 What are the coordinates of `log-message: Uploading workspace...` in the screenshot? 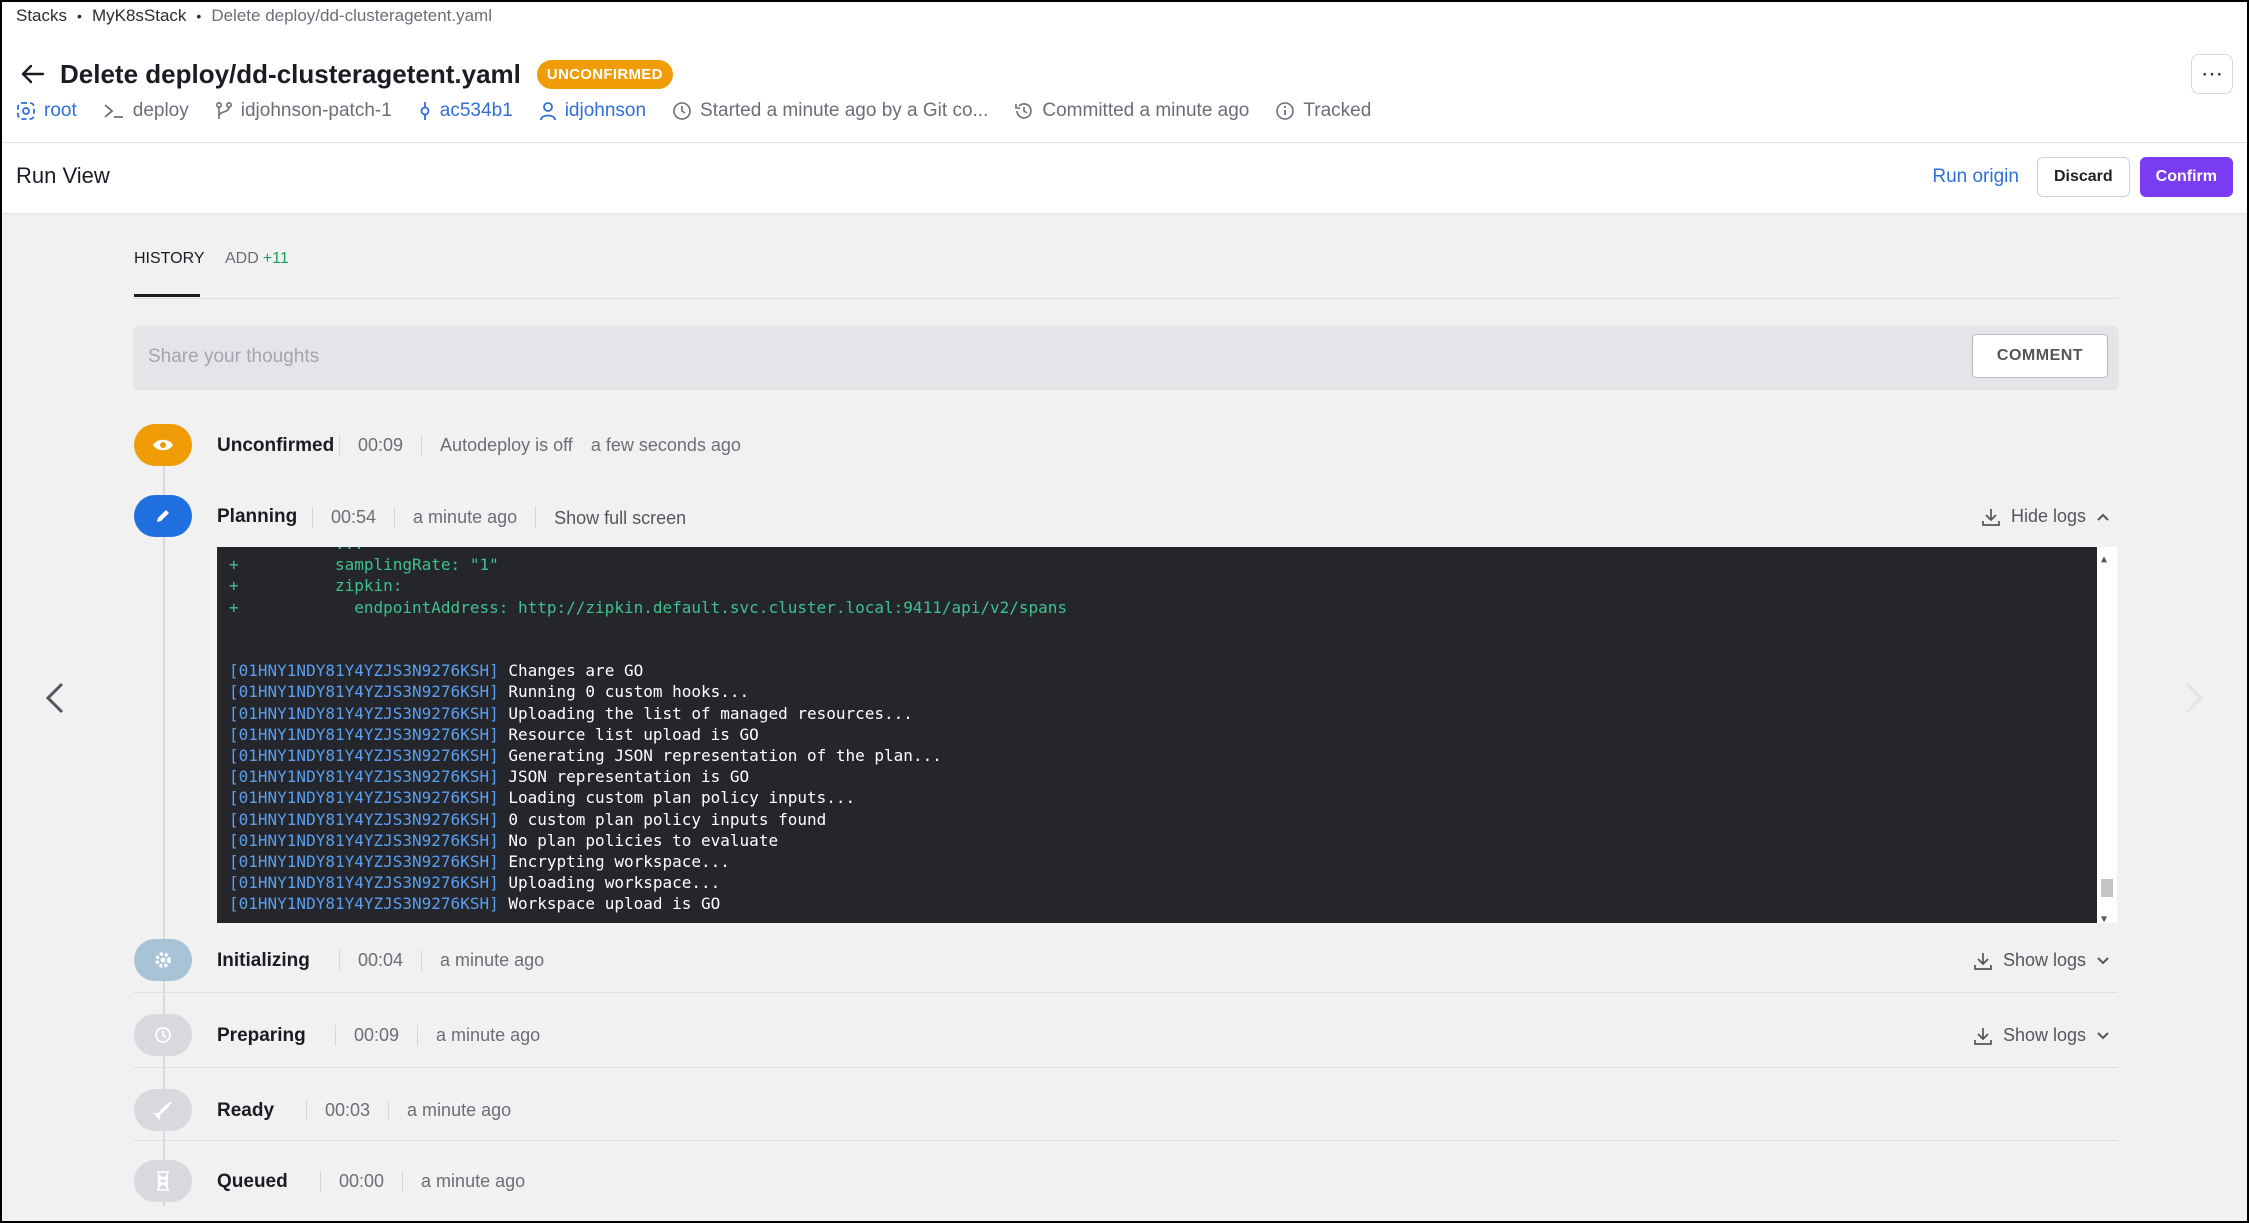 It's located at (614, 883).